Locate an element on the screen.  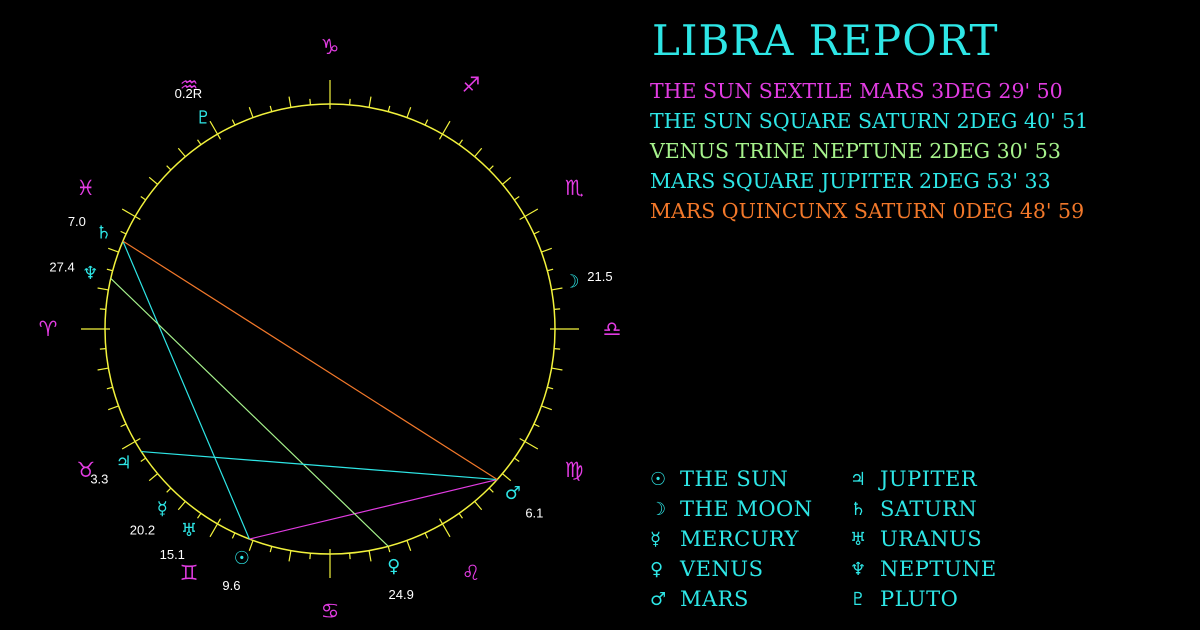
legend-item: ♄ SATURN is located at coordinates (913, 509).